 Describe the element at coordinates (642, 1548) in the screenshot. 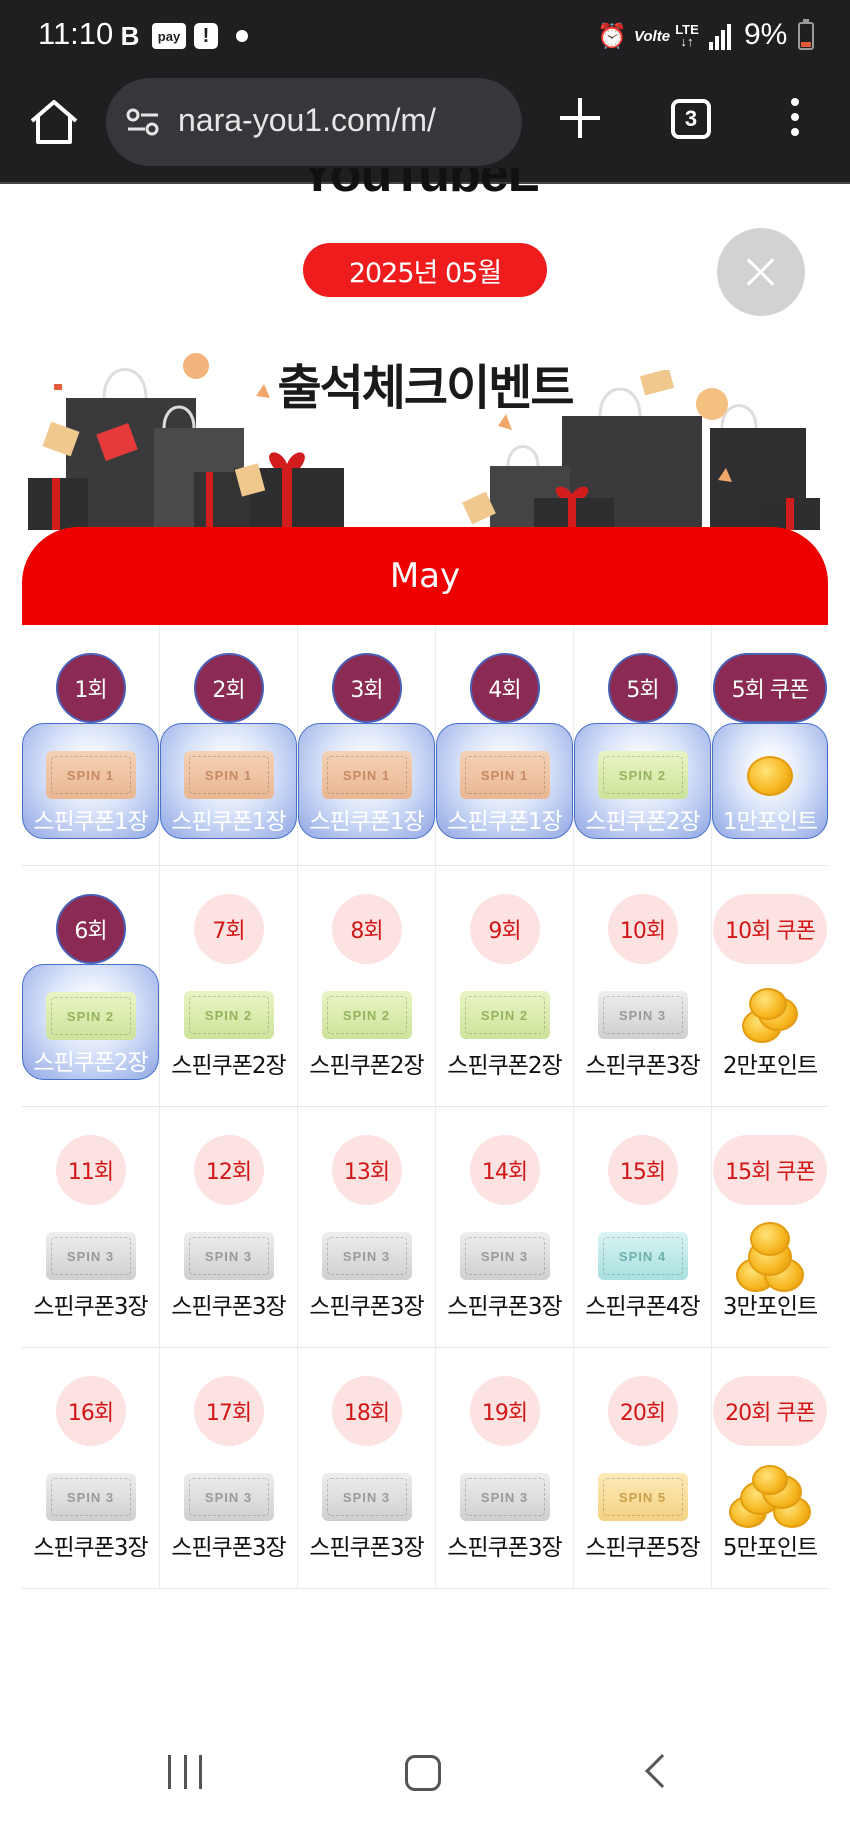

I see `reward-label: 스핀쿠폰5장` at that location.